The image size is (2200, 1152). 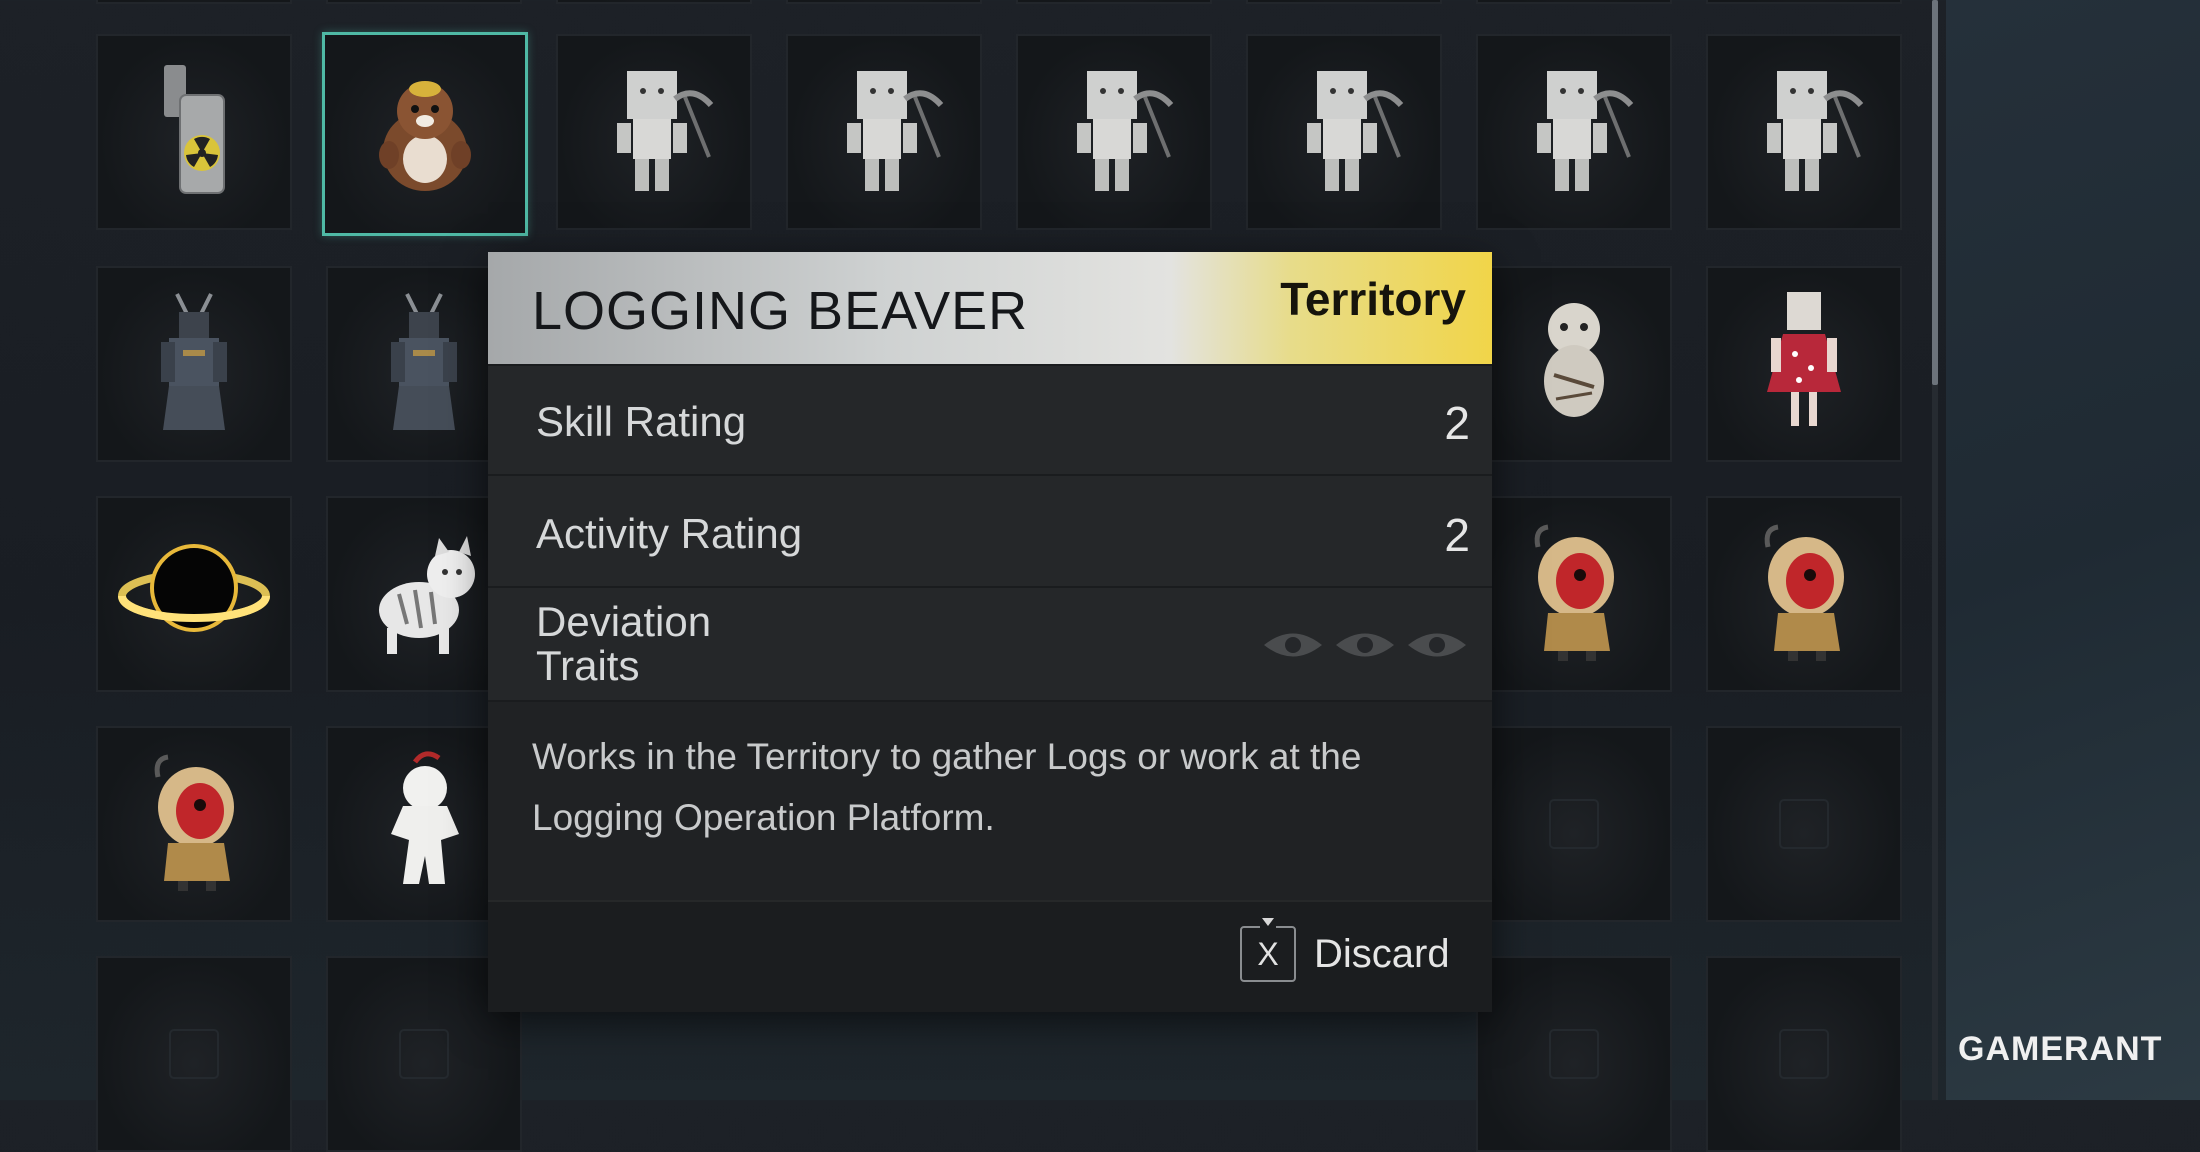 I want to click on gamerant-watermark: GAMERANT, so click(x=2060, y=1049).